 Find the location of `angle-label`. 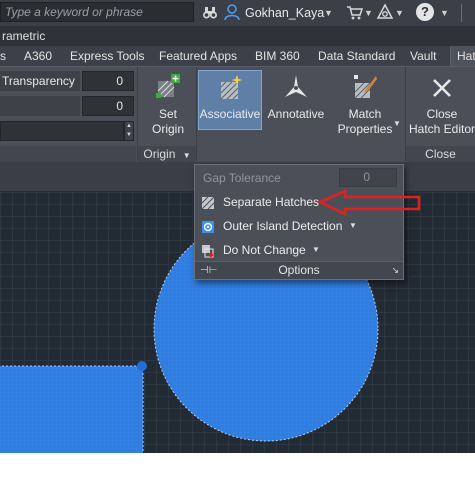

angle-label is located at coordinates (40, 106).